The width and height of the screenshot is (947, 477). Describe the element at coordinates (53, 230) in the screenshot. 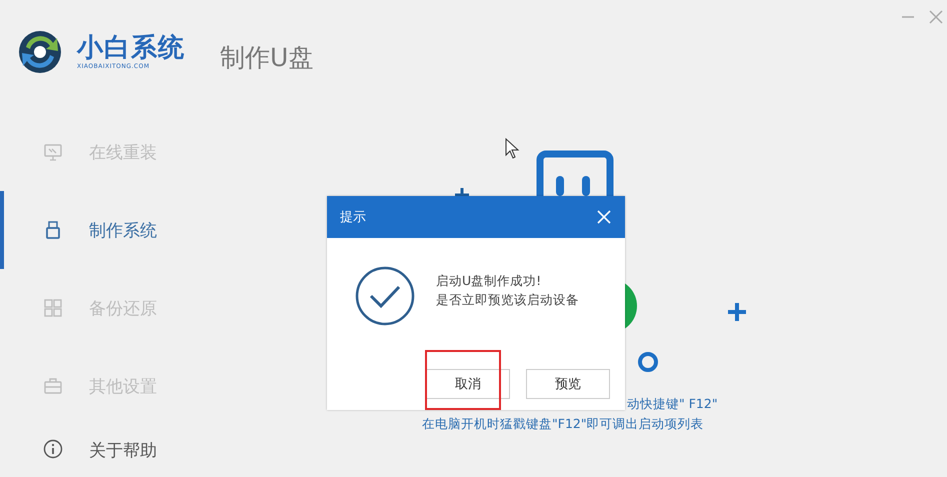

I see `usb-drive-icon` at that location.